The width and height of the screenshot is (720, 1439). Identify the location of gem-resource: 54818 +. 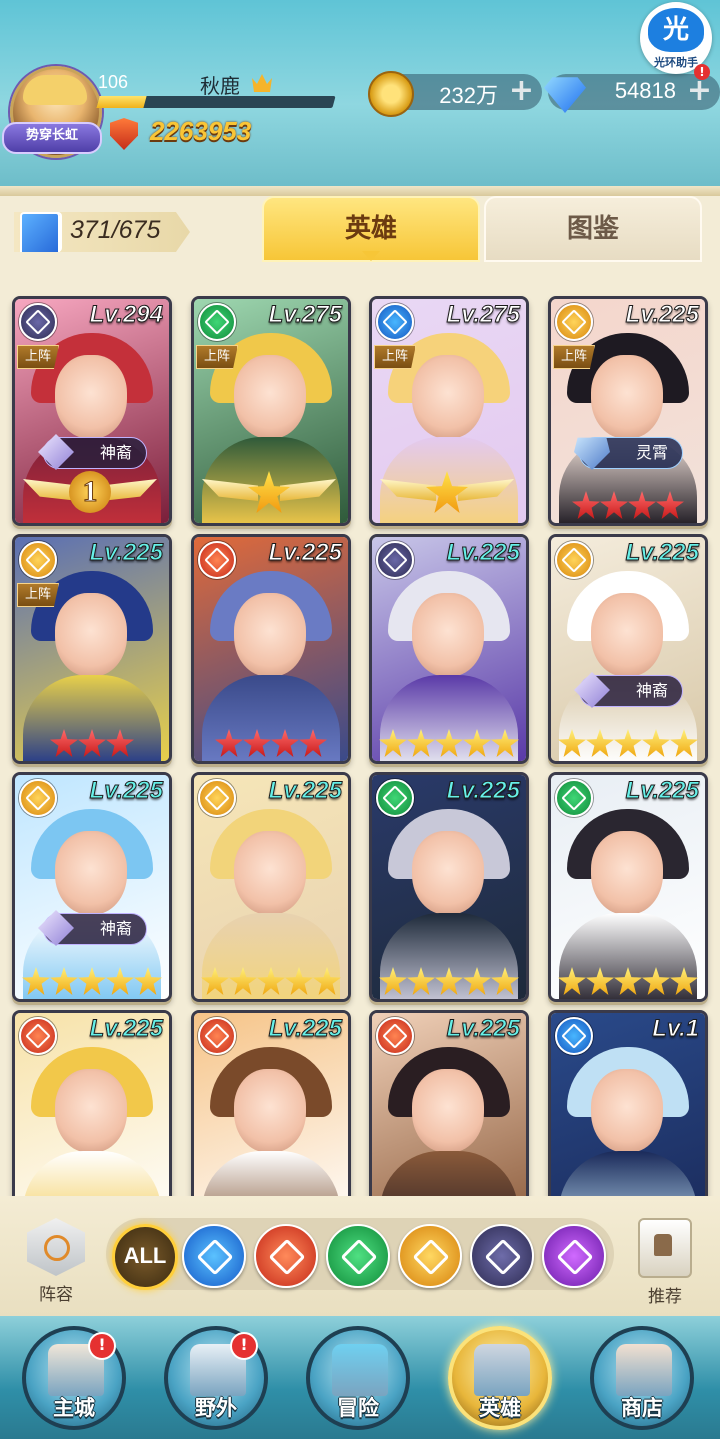
(632, 93).